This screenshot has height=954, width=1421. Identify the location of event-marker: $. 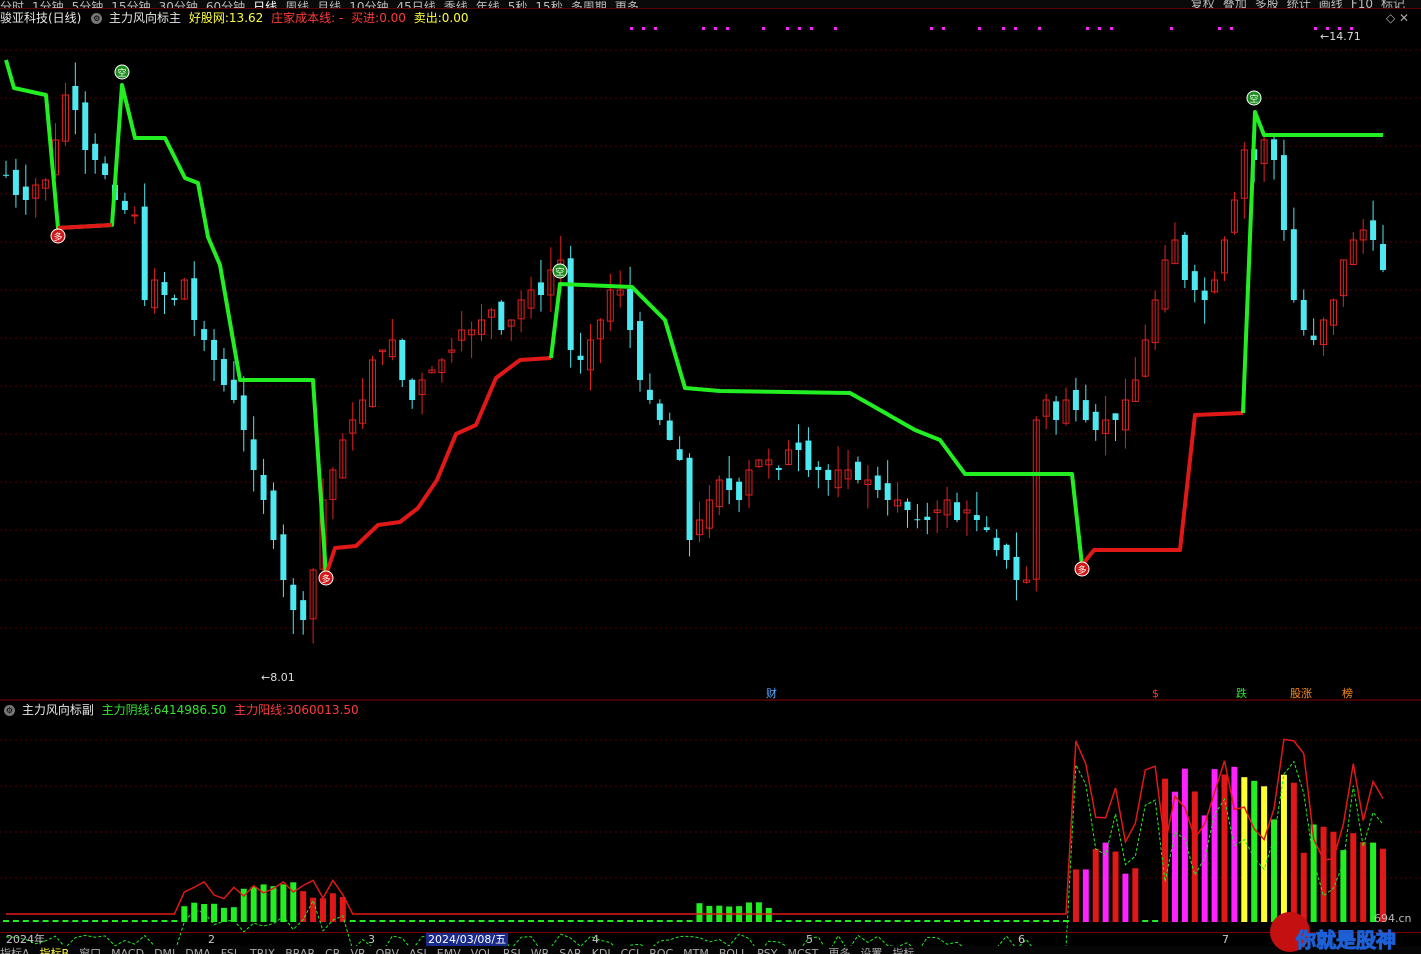
(1155, 693).